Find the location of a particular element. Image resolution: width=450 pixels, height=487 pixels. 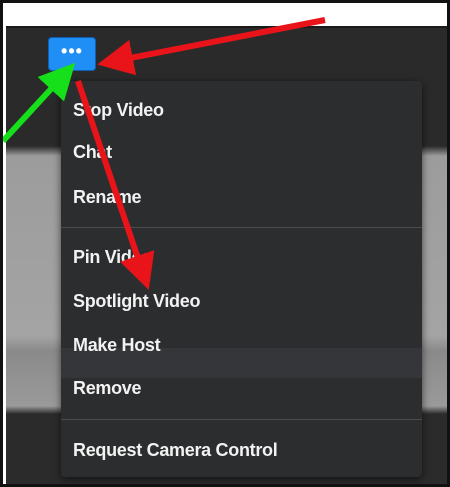

top-window-strip is located at coordinates (226, 16).